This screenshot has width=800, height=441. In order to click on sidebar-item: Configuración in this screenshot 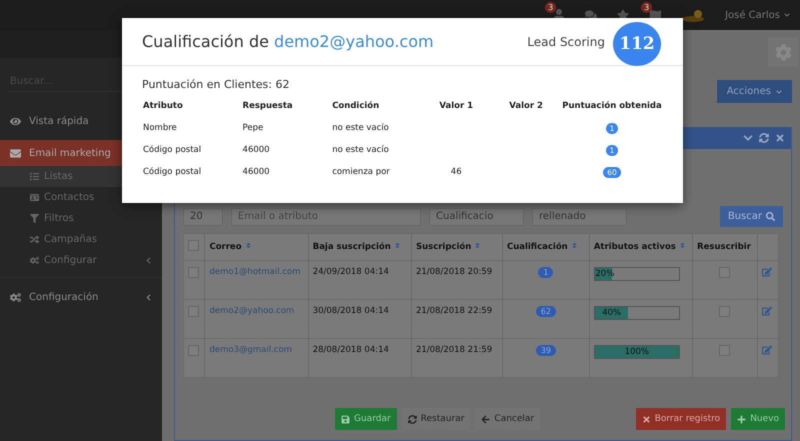, I will do `click(81, 297)`.